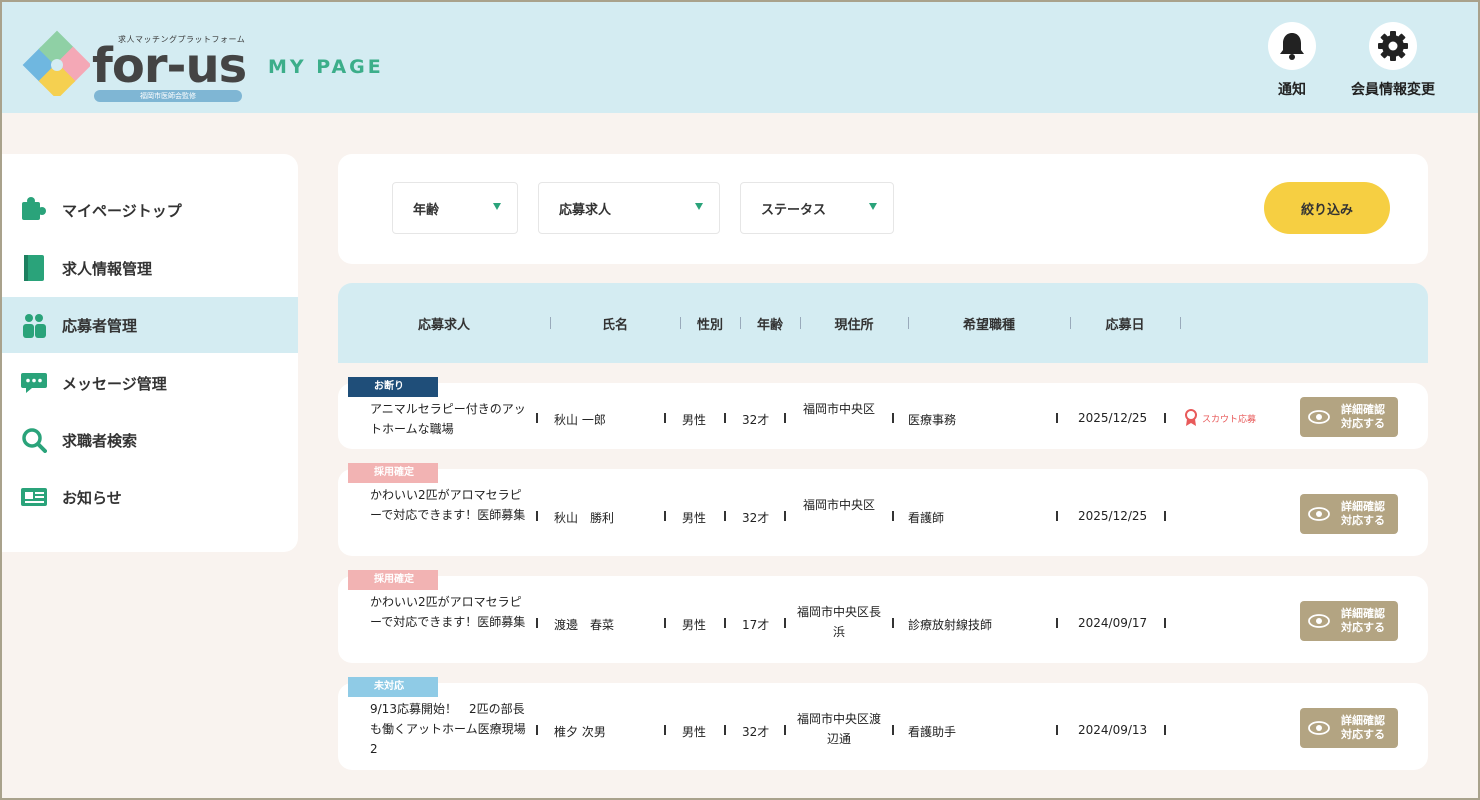  I want to click on desired-job: 医療事務, so click(932, 420).